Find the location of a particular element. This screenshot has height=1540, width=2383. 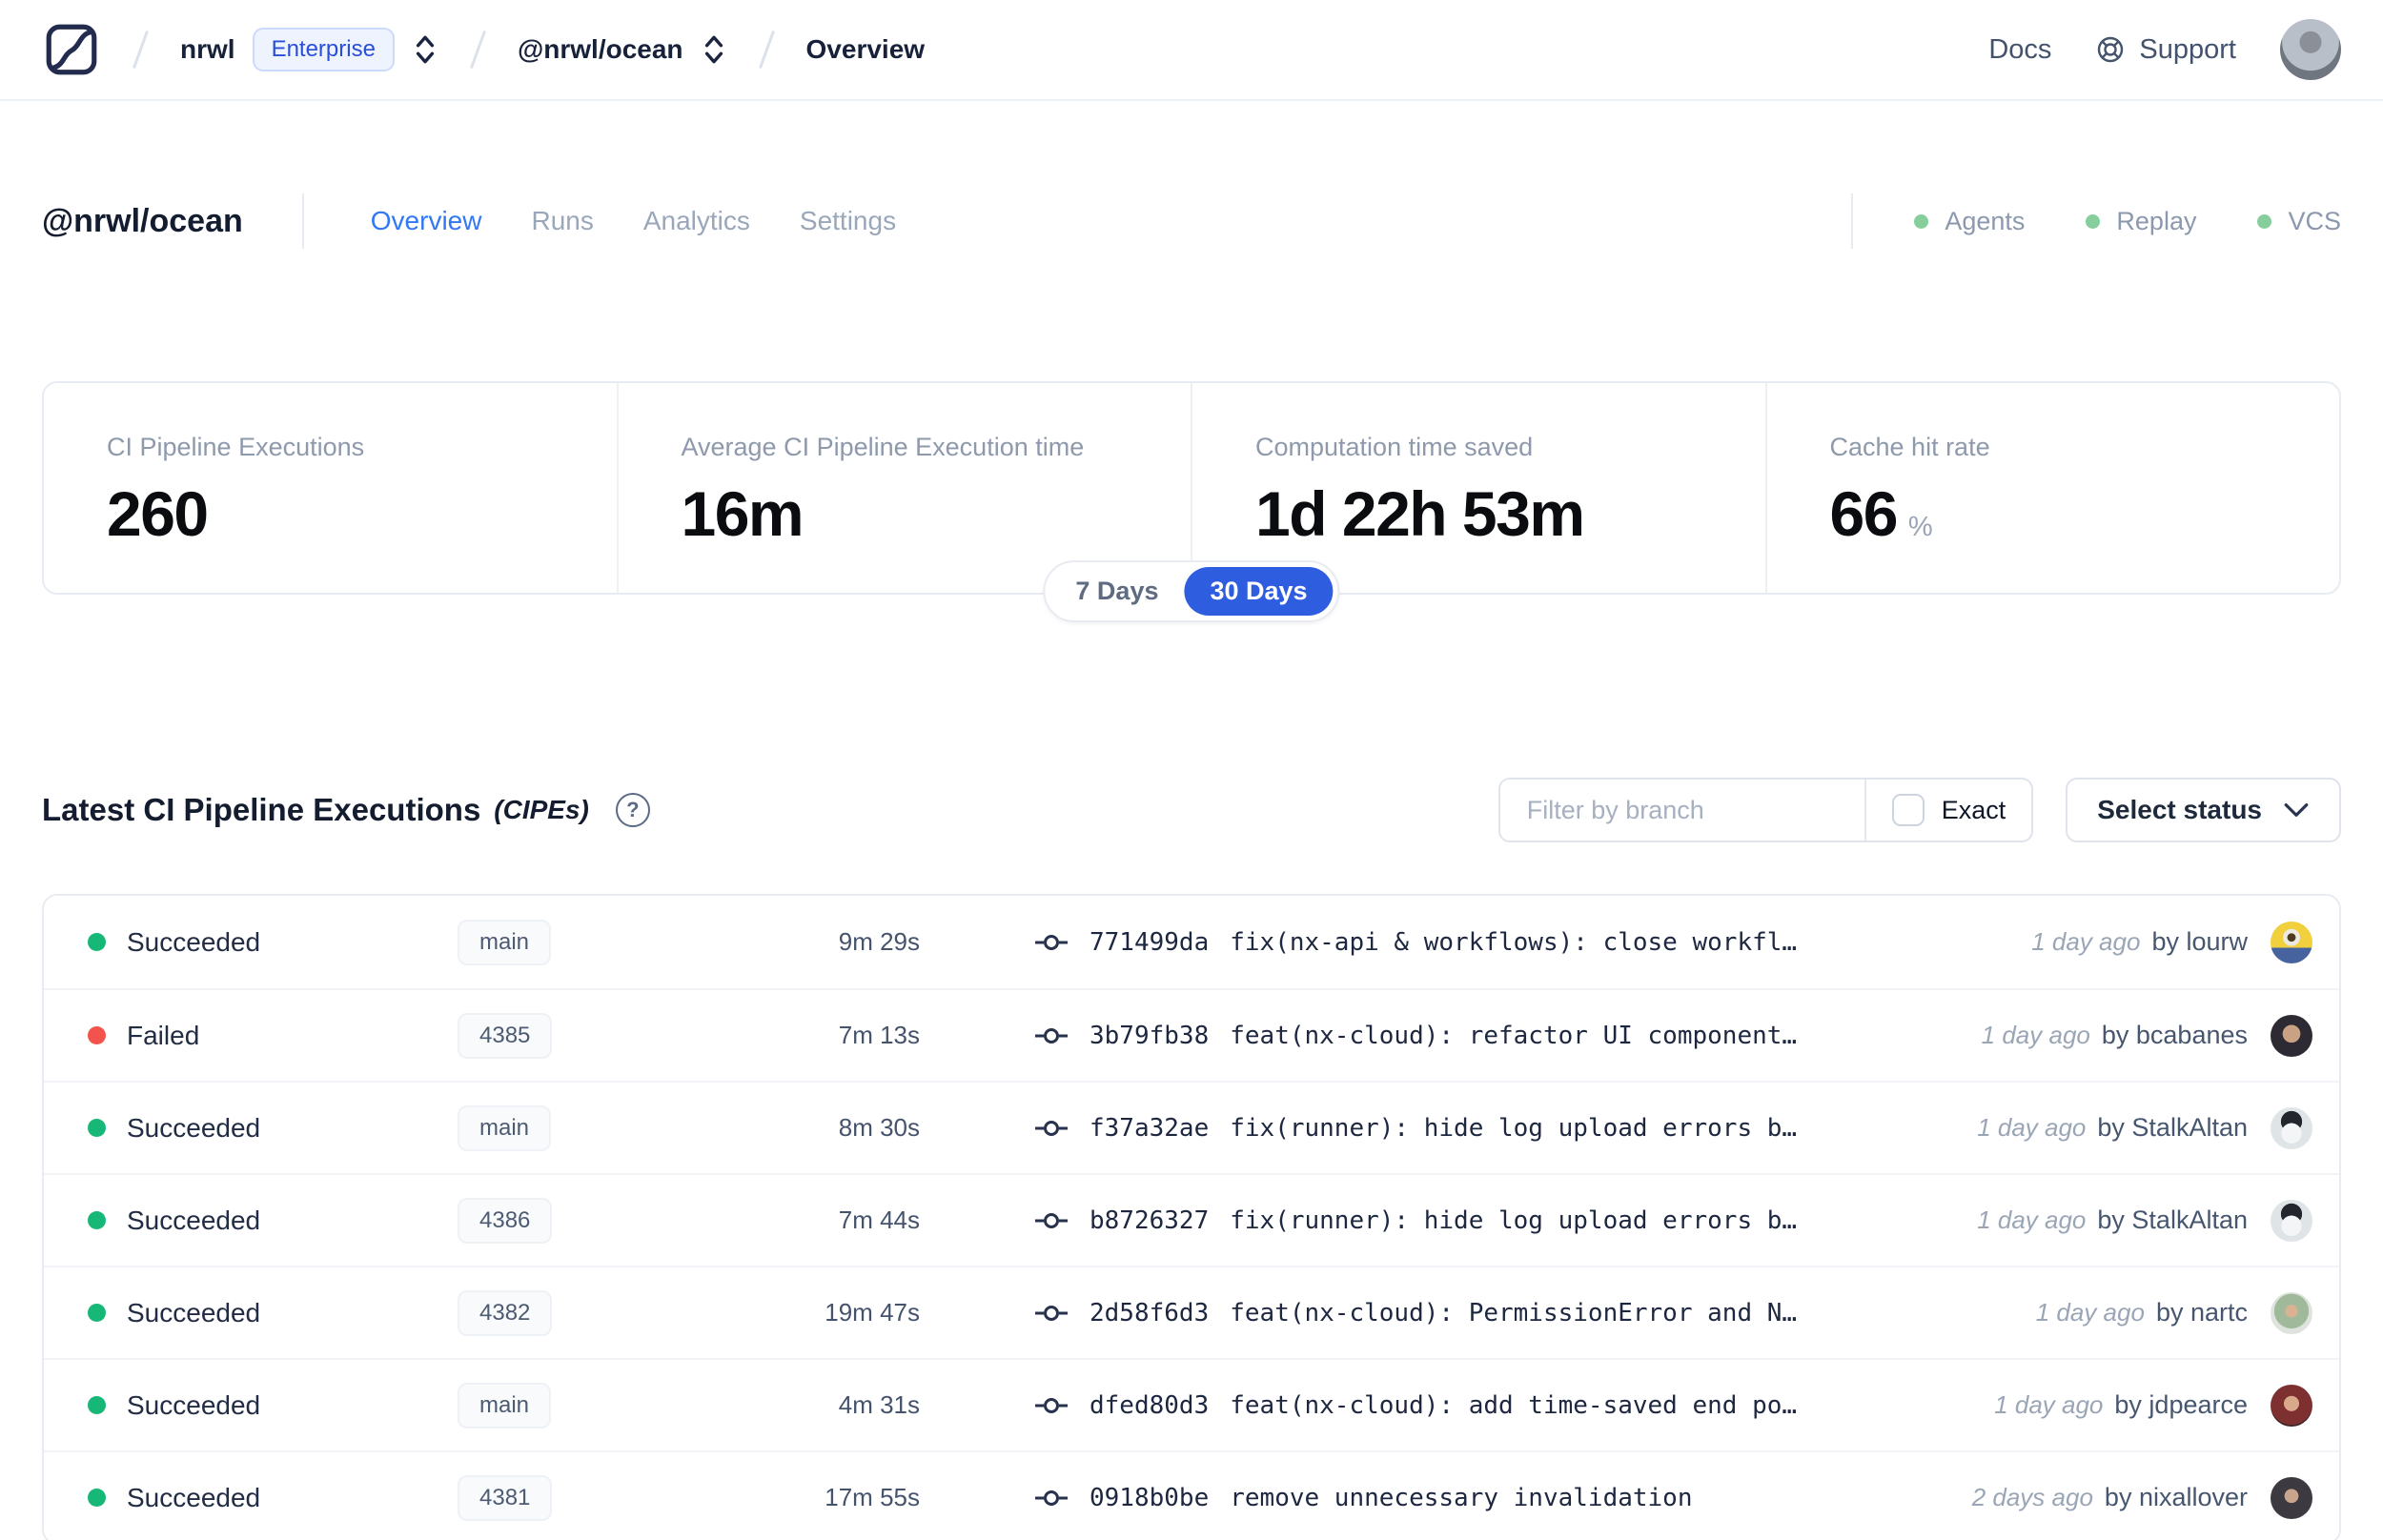

exact-match-toggle: Exact is located at coordinates (1948, 810).